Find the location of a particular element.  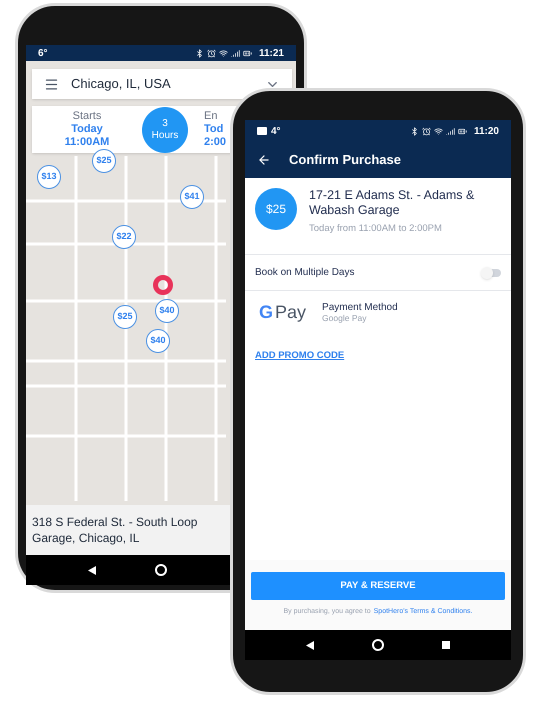

price-badge: $25 is located at coordinates (276, 209).